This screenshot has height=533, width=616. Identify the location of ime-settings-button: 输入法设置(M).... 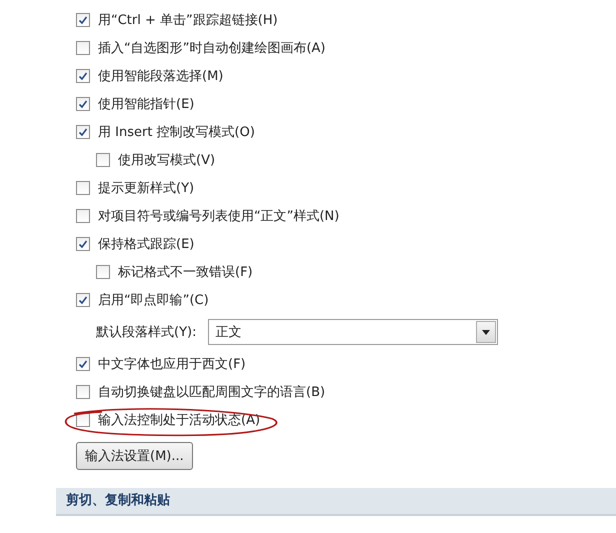
(134, 456).